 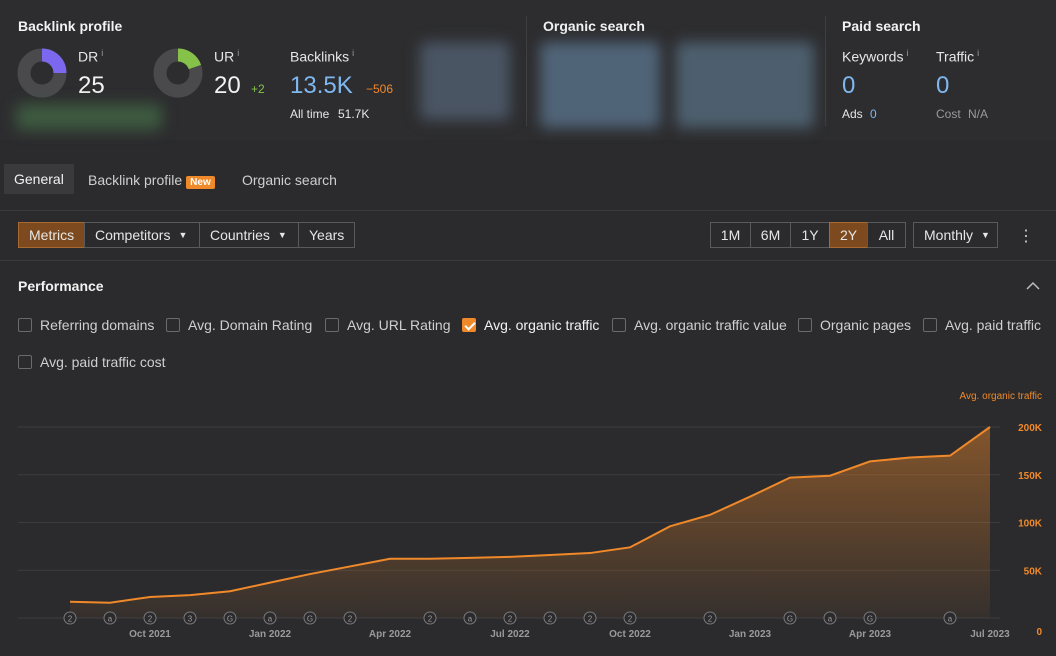 I want to click on y-tick-label: 50K, so click(x=1033, y=571).